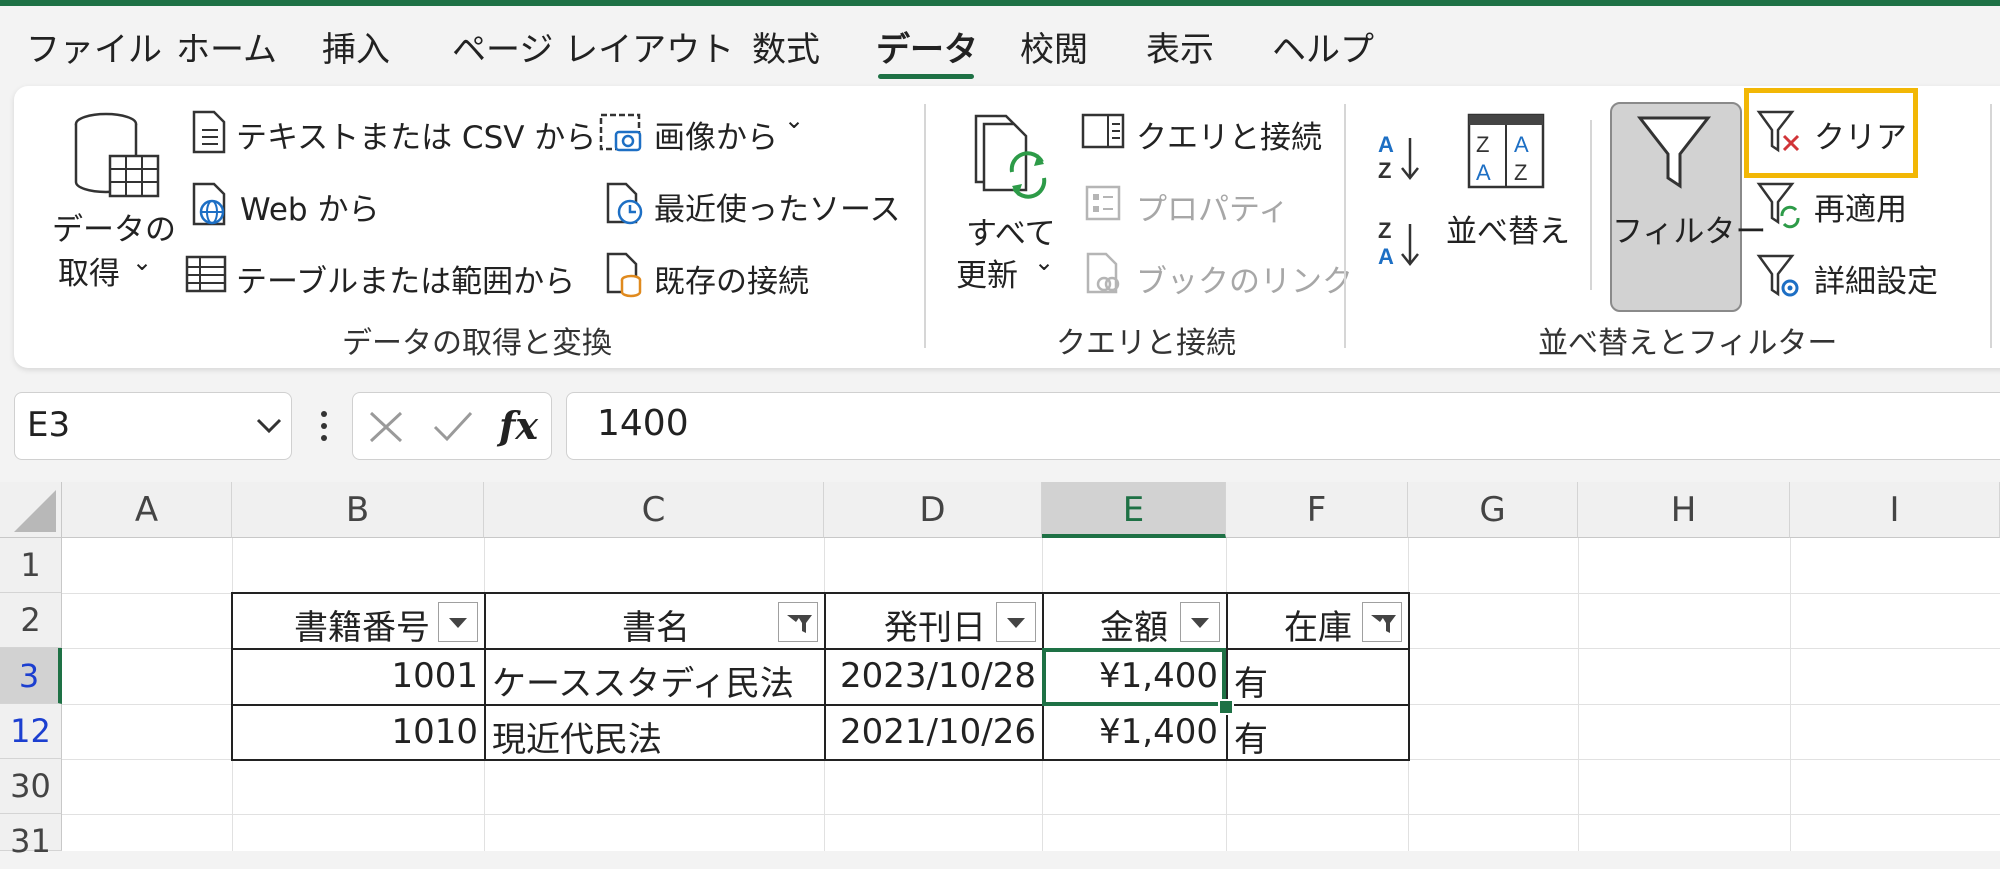 This screenshot has height=869, width=2000. What do you see at coordinates (1180, 46) in the screenshot?
I see `tab-view: 表示` at bounding box center [1180, 46].